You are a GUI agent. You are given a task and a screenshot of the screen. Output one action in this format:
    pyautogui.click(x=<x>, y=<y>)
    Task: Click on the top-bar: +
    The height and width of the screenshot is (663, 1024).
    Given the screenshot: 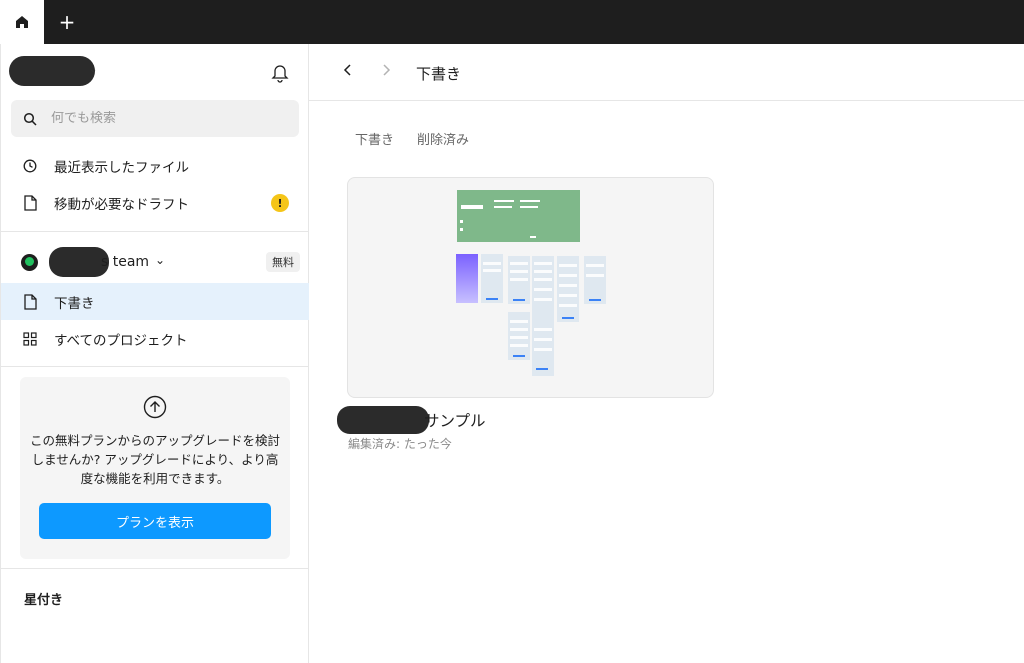 What is the action you would take?
    pyautogui.click(x=512, y=22)
    